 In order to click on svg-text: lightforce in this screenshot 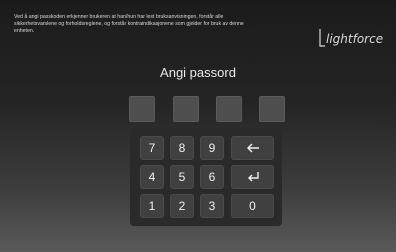, I will do `click(354, 39)`.